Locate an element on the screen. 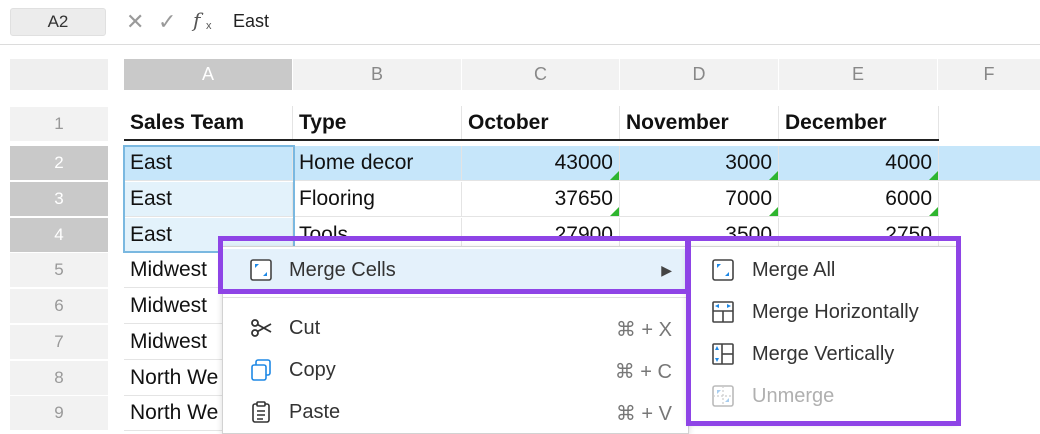  formula-input: East is located at coordinates (251, 21).